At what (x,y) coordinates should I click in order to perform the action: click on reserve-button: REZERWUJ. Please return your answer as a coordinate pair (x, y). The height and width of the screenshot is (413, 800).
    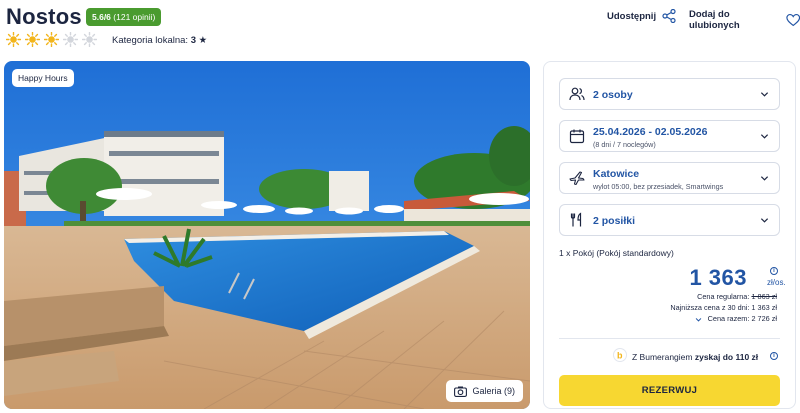
    Looking at the image, I should click on (669, 390).